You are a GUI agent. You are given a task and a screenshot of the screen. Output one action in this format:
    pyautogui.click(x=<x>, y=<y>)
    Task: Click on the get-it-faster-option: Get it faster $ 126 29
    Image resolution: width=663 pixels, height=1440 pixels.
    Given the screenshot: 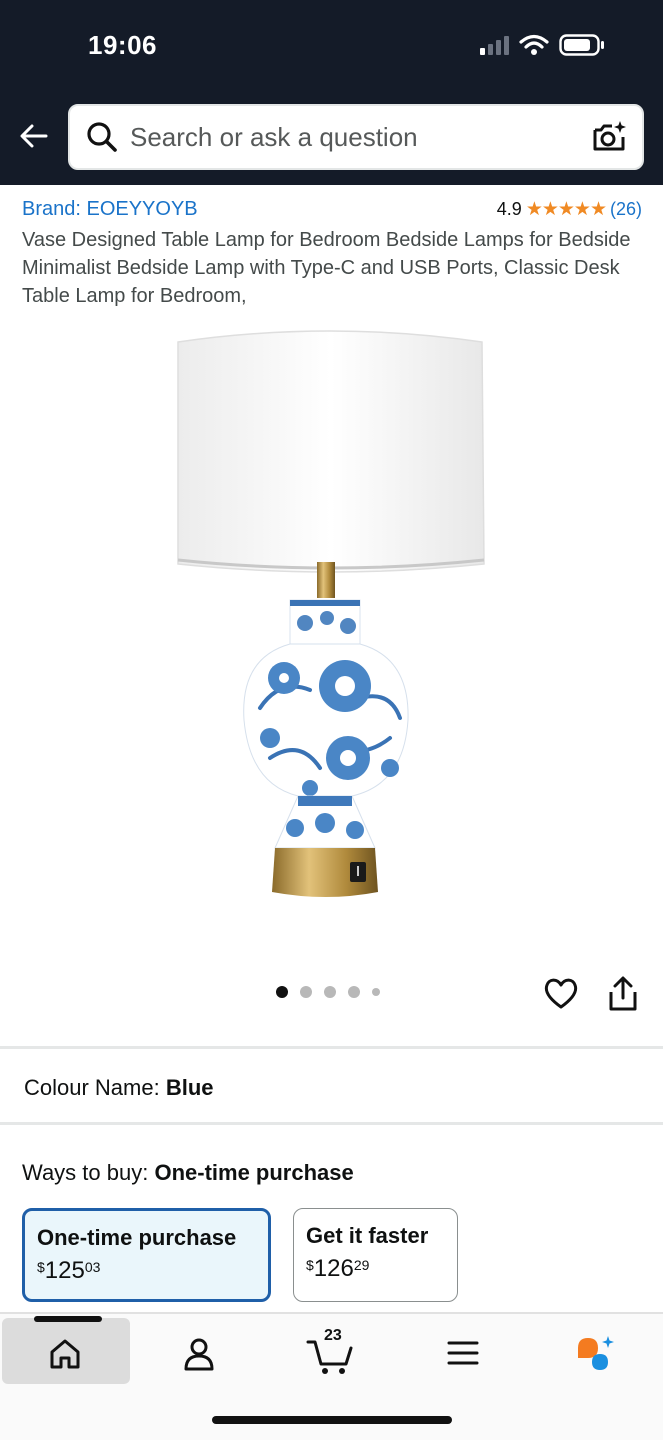 What is the action you would take?
    pyautogui.click(x=375, y=1255)
    